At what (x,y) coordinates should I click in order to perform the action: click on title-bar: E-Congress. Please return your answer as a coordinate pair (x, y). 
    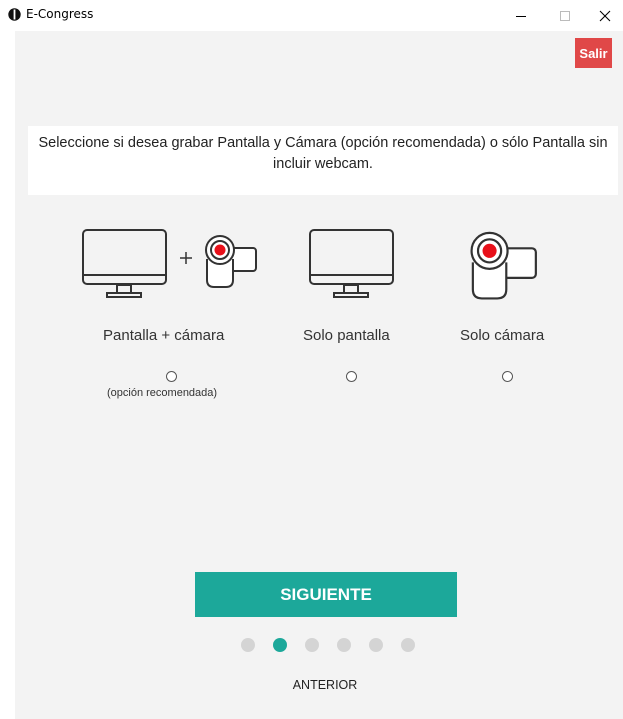
    Looking at the image, I should click on (311, 15).